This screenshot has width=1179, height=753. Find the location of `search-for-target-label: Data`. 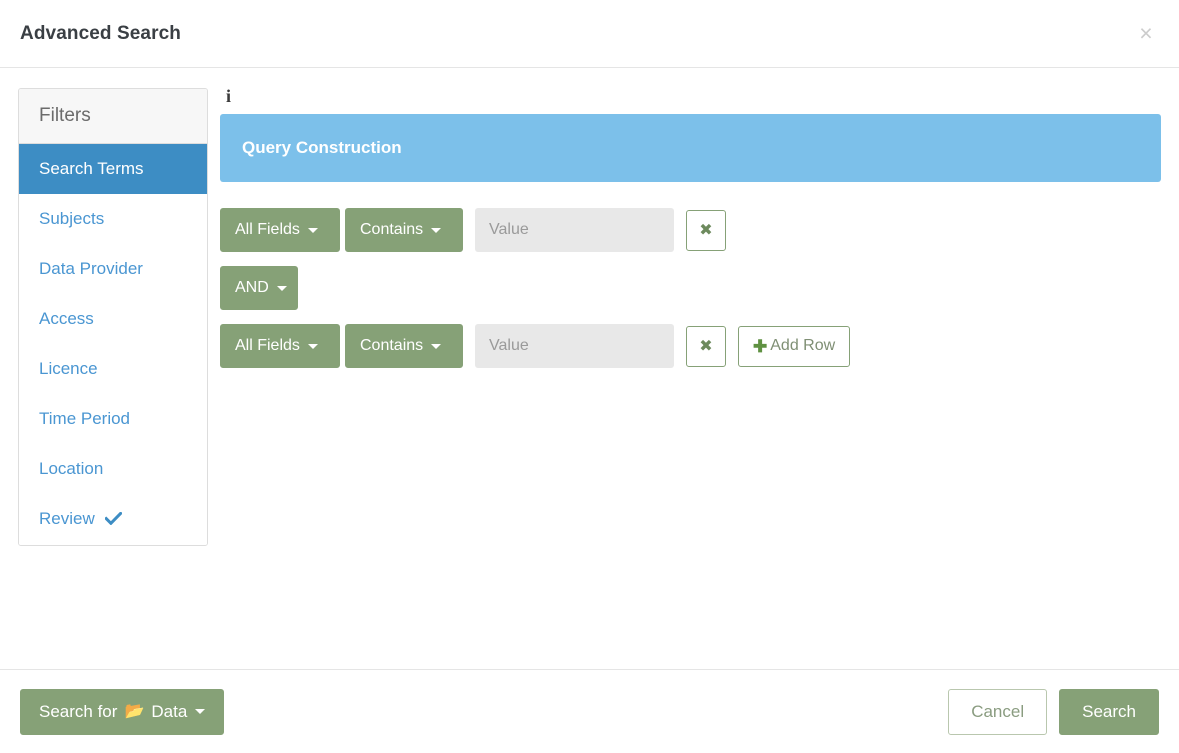

search-for-target-label: Data is located at coordinates (169, 711).